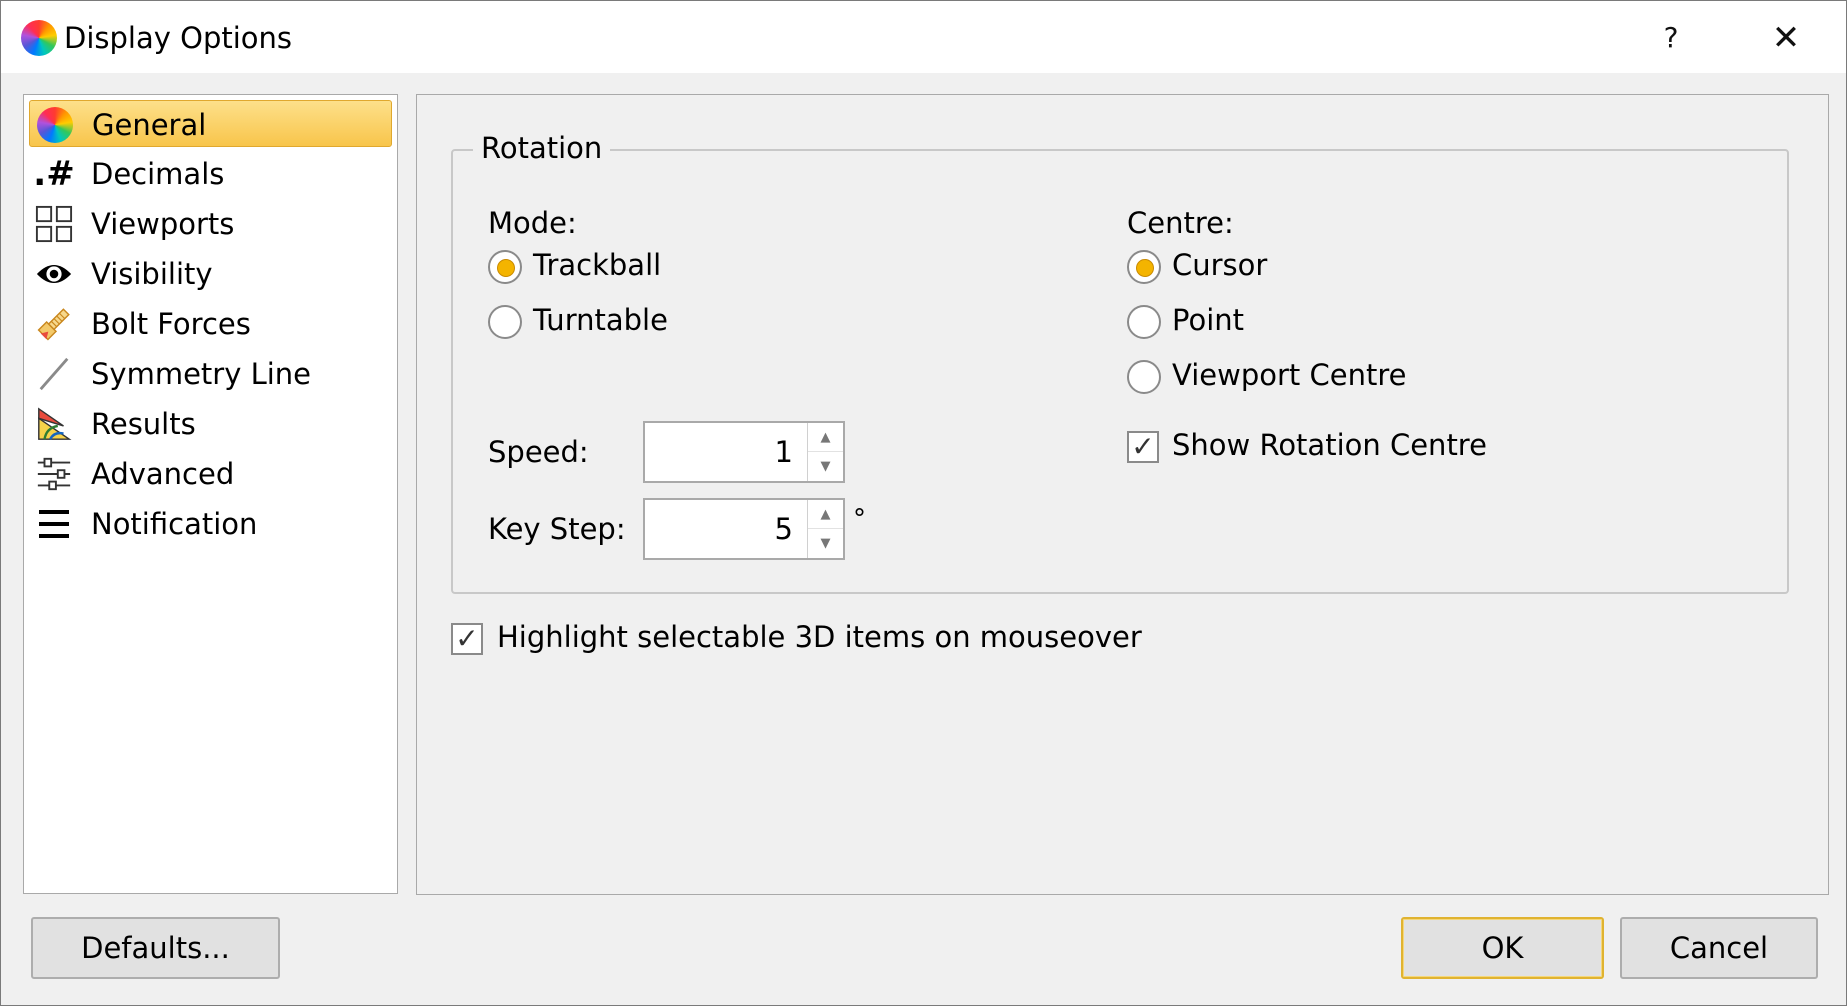 This screenshot has width=1847, height=1006. What do you see at coordinates (538, 452) in the screenshot?
I see `speed-label: Speed:` at bounding box center [538, 452].